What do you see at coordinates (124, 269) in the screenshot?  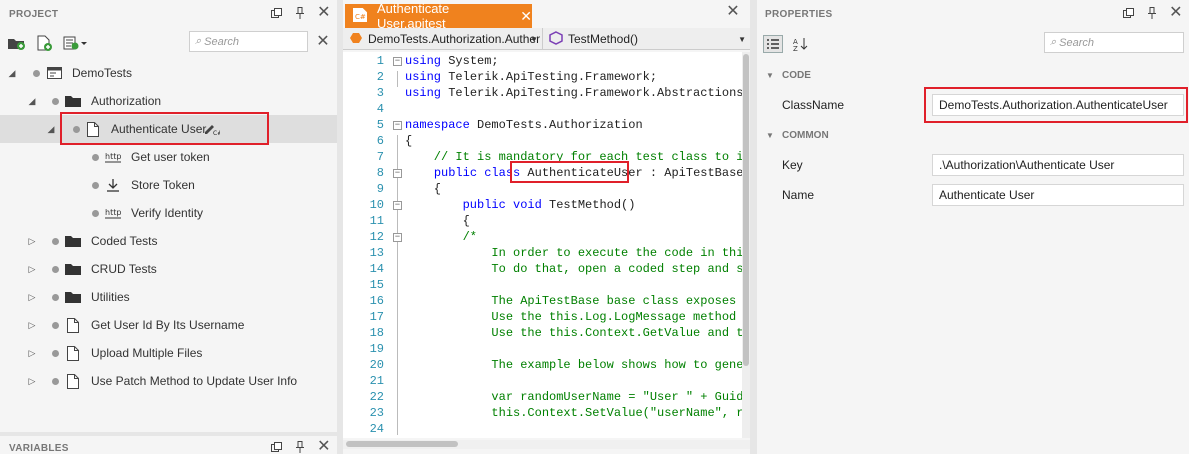 I see `tree-item-label: CRUD Tests` at bounding box center [124, 269].